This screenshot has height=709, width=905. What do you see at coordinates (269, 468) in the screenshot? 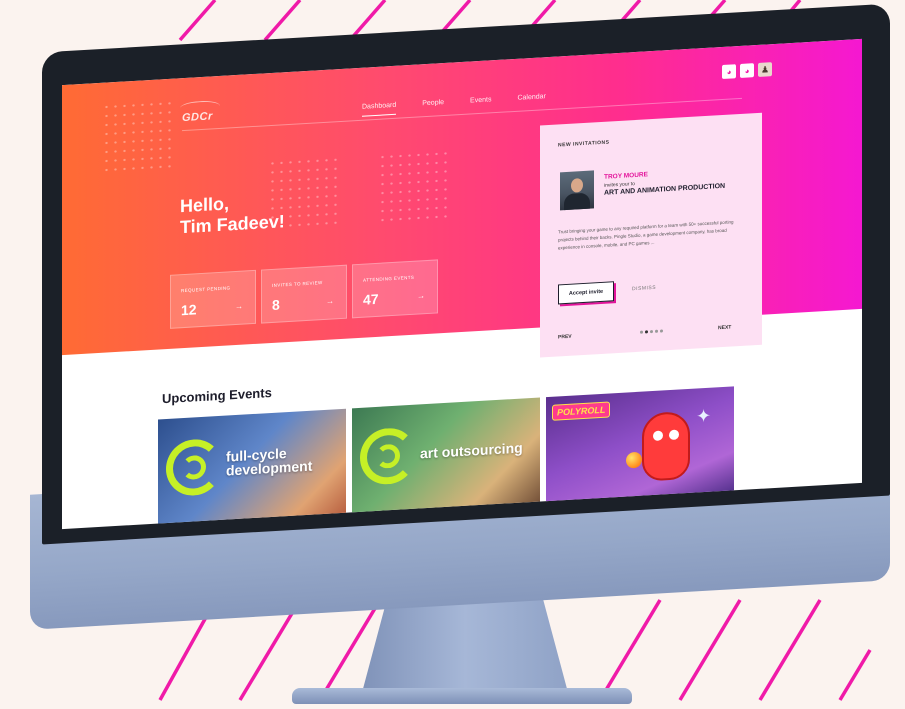
I see `event-label-line: development` at bounding box center [269, 468].